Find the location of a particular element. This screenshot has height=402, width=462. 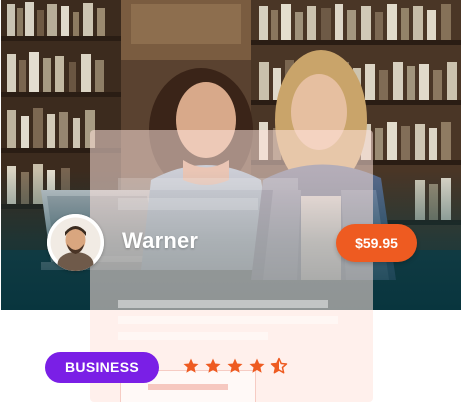

instructor-avatar is located at coordinates (75, 242).